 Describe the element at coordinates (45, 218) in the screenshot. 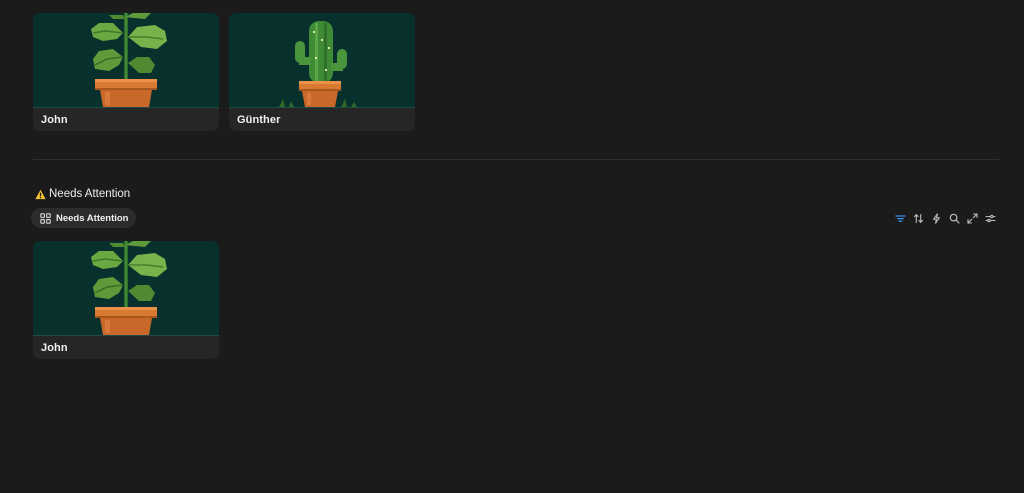

I see `grid-icon` at that location.